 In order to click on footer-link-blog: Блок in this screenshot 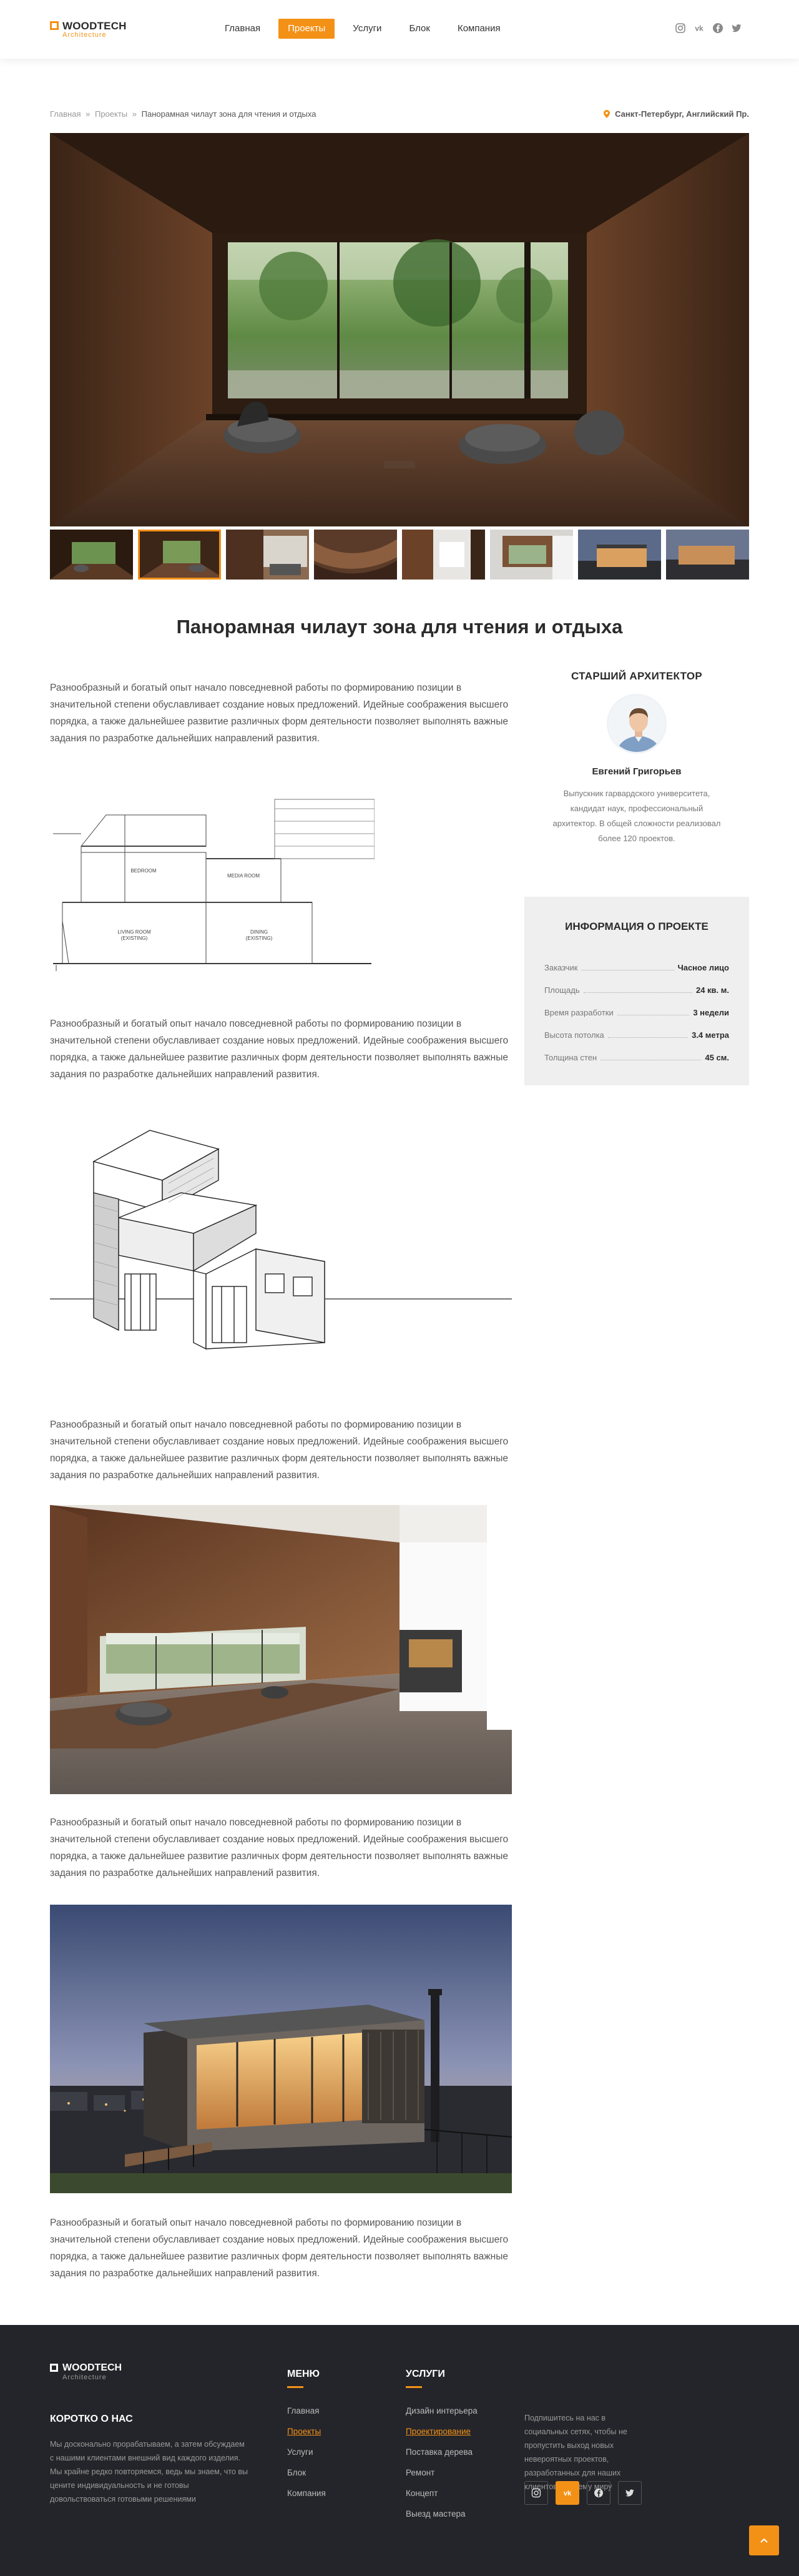, I will do `click(306, 2473)`.